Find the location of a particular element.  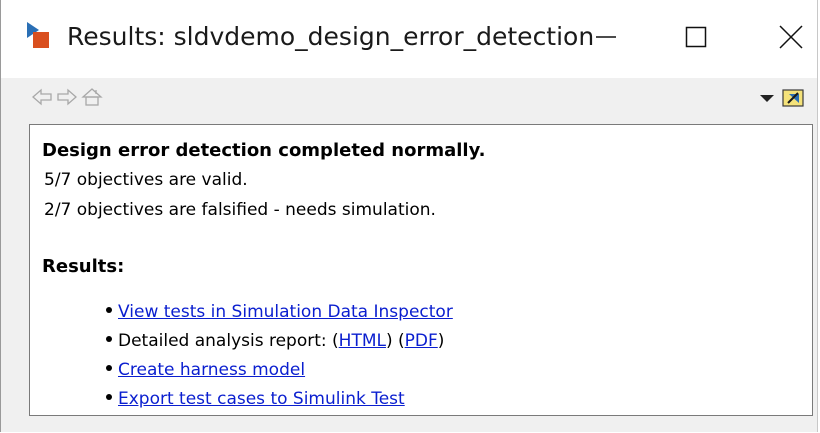

dock-icon is located at coordinates (794, 98).